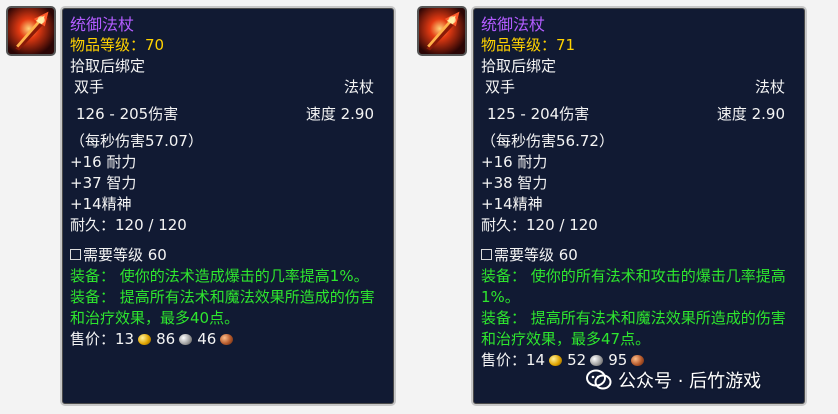 This screenshot has height=414, width=838. Describe the element at coordinates (599, 379) in the screenshot. I see `wechat-icon` at that location.